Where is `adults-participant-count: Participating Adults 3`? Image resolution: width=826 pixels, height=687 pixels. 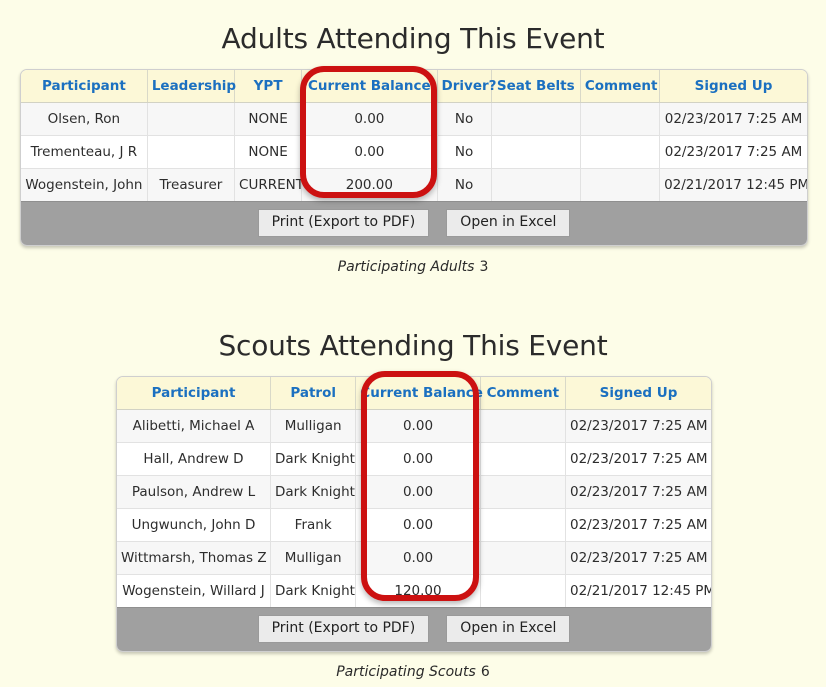 adults-participant-count: Participating Adults 3 is located at coordinates (413, 267).